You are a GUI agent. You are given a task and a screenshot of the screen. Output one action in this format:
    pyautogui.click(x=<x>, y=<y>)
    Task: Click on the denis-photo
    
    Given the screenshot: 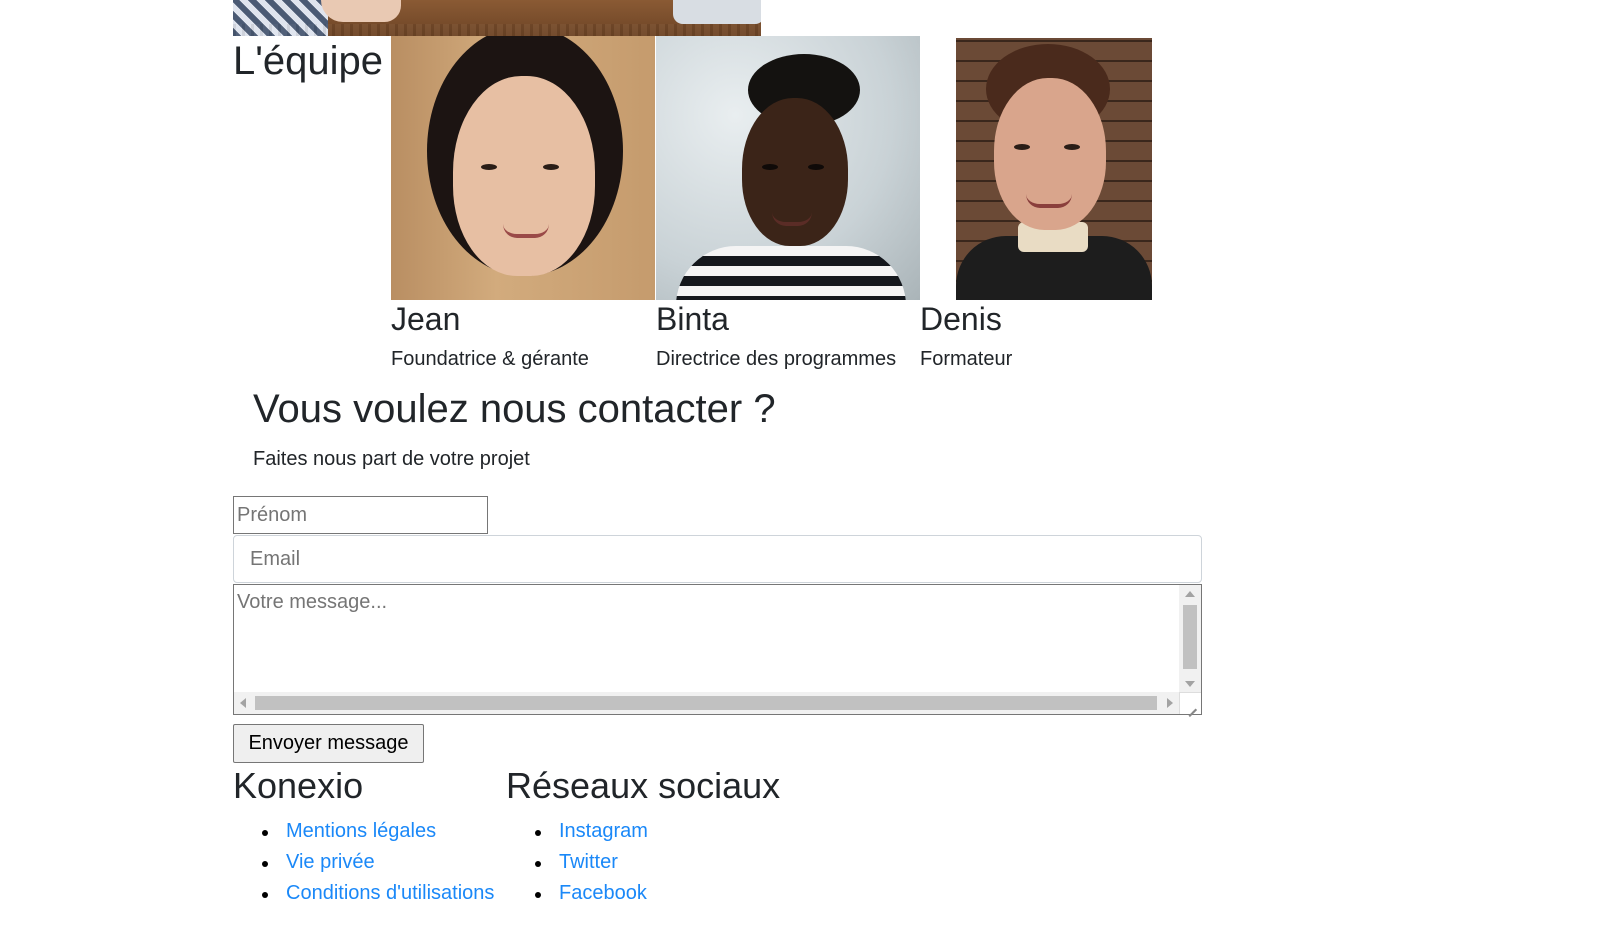 What is the action you would take?
    pyautogui.click(x=1052, y=168)
    